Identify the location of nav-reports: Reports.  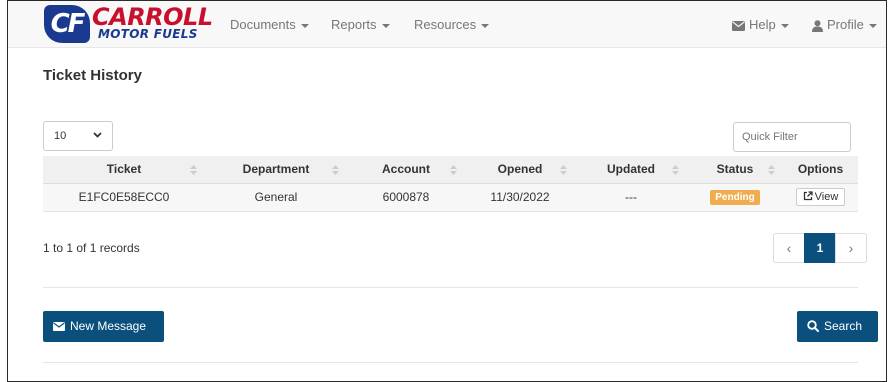
(360, 24).